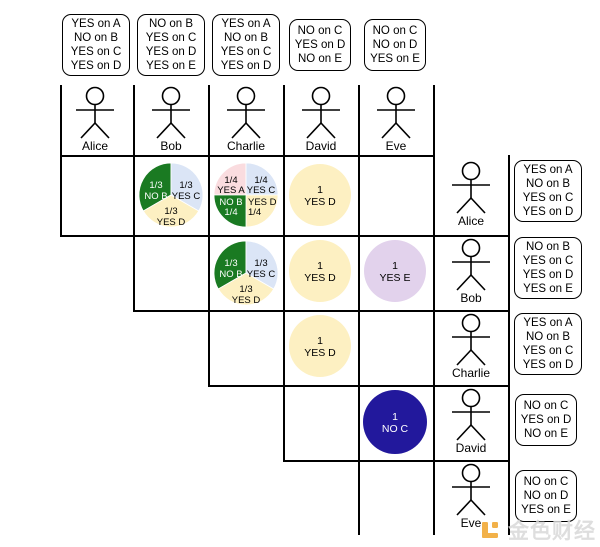 This screenshot has width=600, height=547. I want to click on column-header-alice: Alice, so click(95, 120).